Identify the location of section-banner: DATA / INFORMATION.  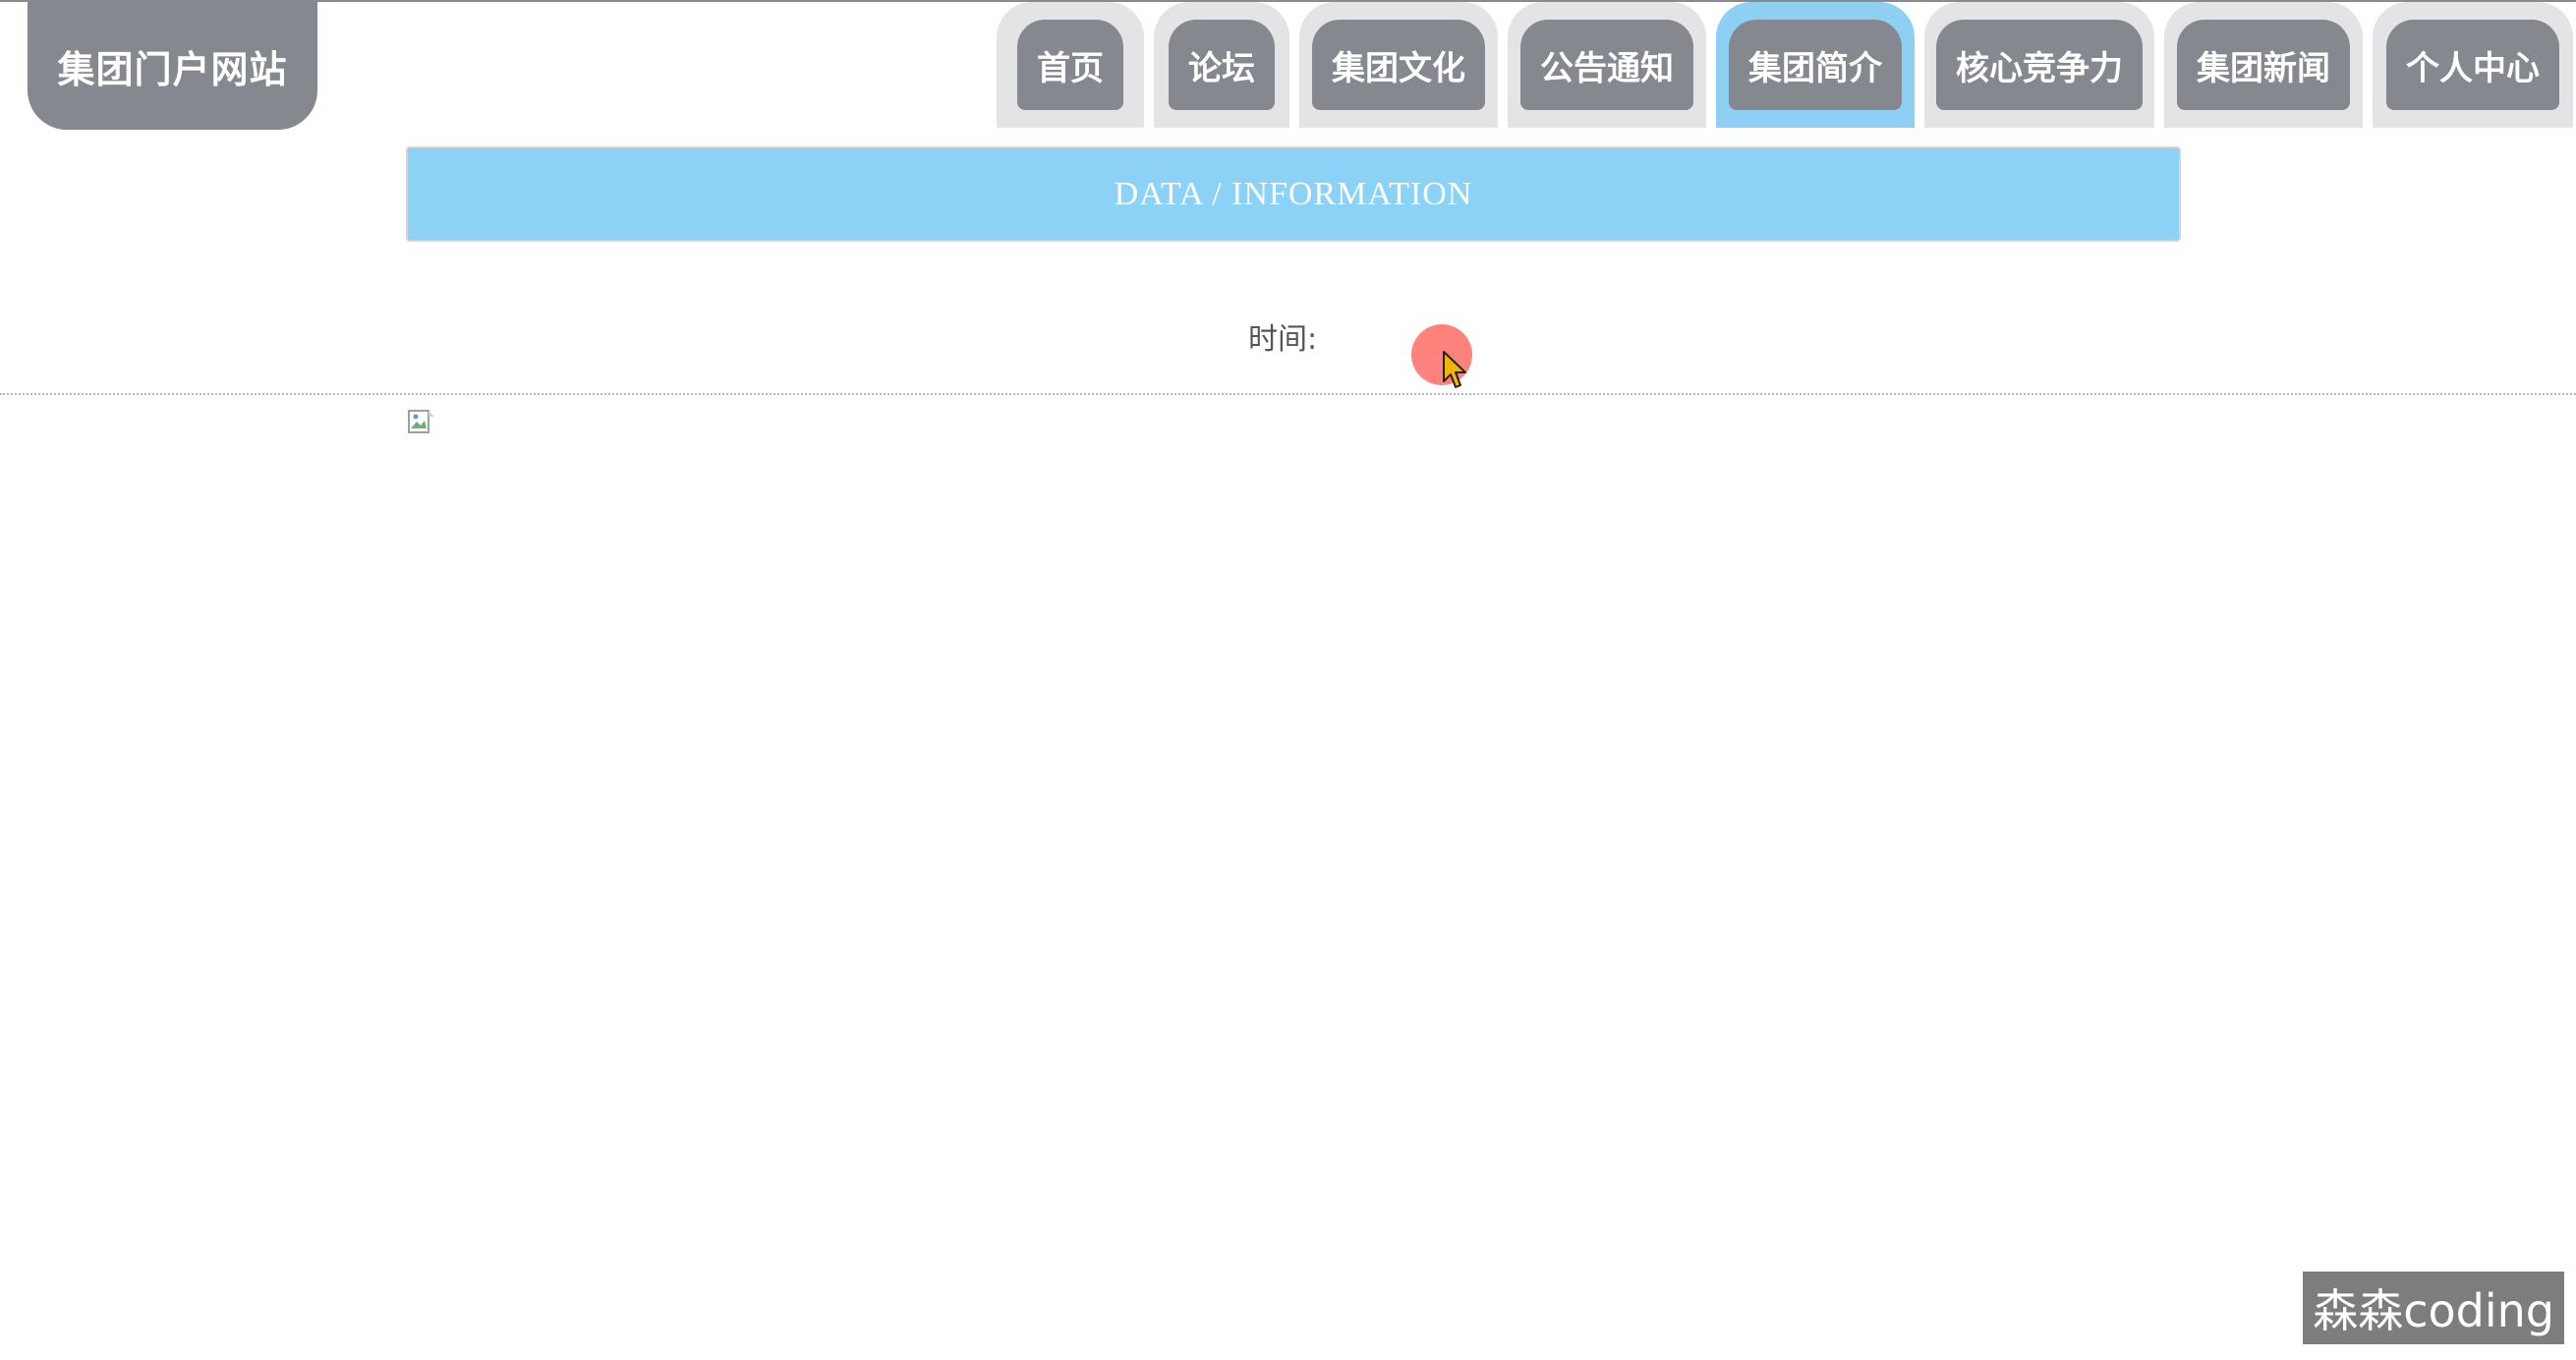
(1293, 194).